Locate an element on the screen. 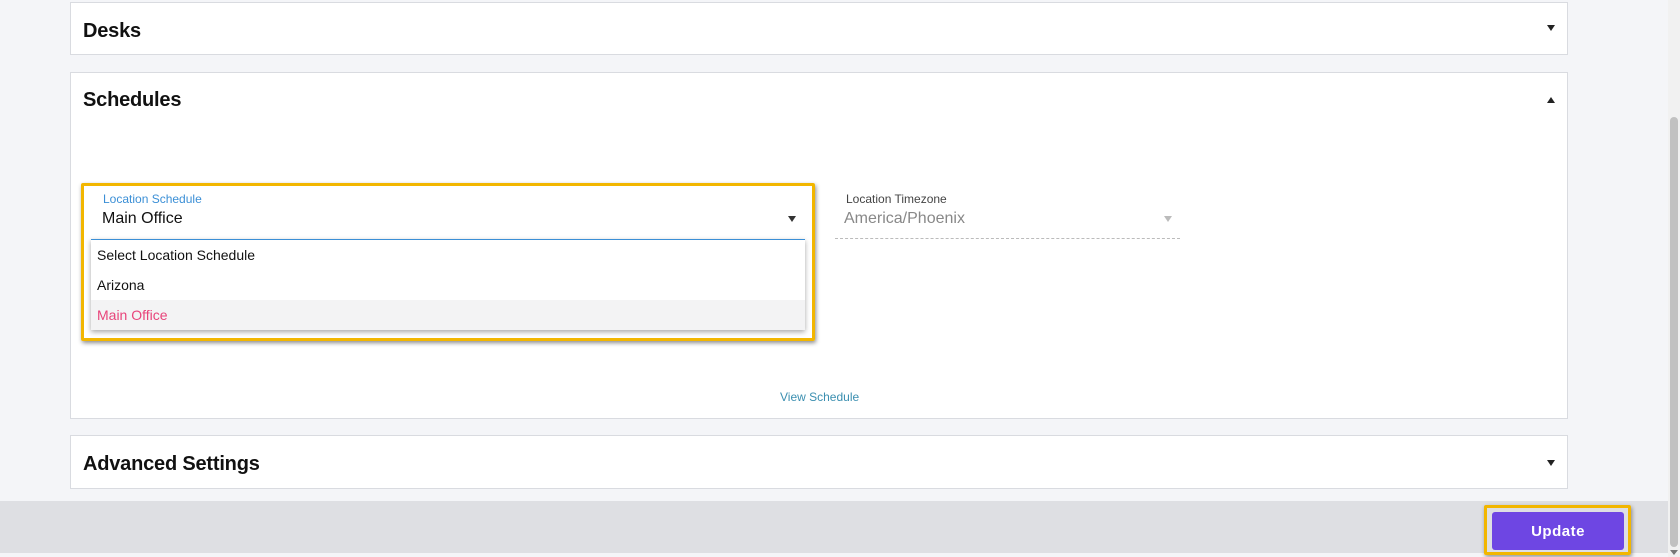 The width and height of the screenshot is (1680, 557). location-schedule-label: Location Schedule is located at coordinates (152, 199).